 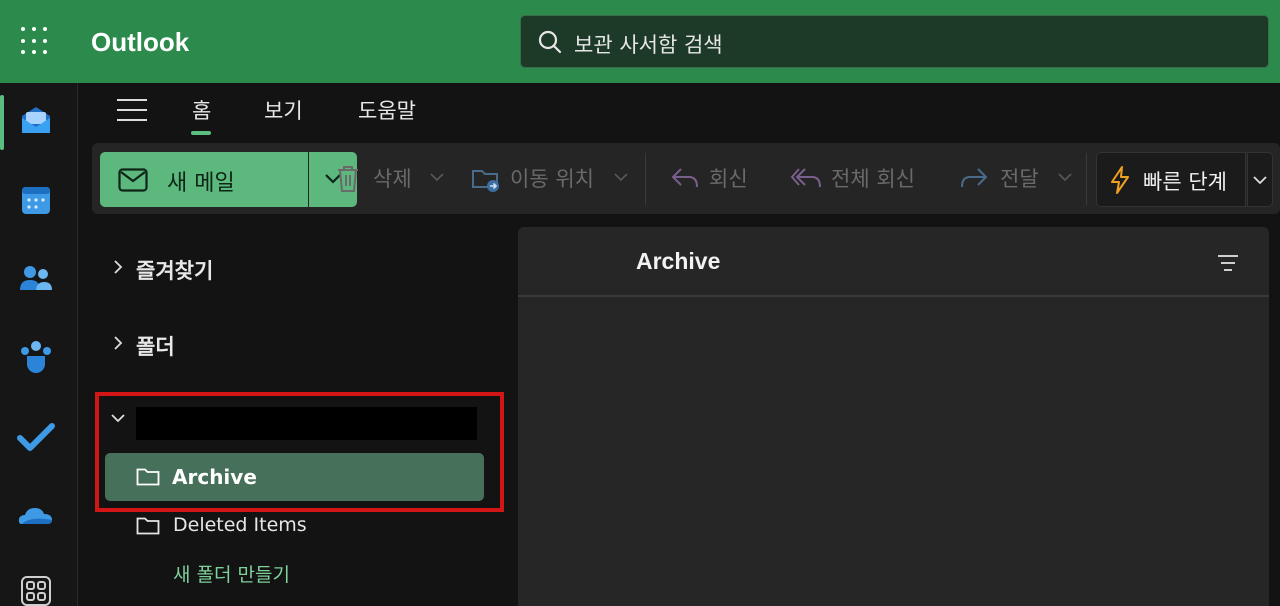 What do you see at coordinates (728, 178) in the screenshot?
I see `reply-button: 회신` at bounding box center [728, 178].